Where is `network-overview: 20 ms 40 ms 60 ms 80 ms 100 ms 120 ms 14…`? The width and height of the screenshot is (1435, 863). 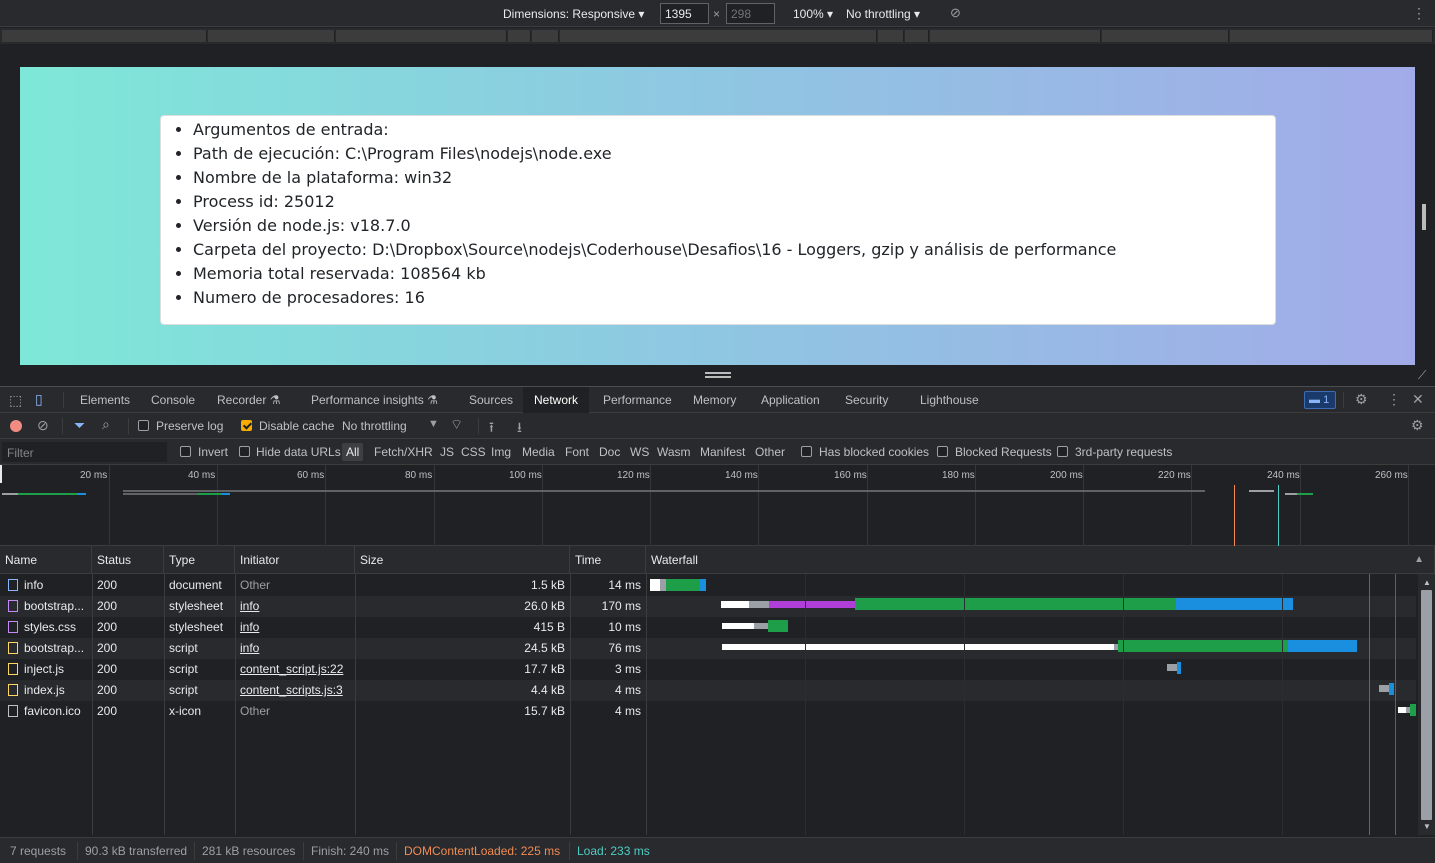 network-overview: 20 ms 40 ms 60 ms 80 ms 100 ms 120 ms 14… is located at coordinates (717, 505).